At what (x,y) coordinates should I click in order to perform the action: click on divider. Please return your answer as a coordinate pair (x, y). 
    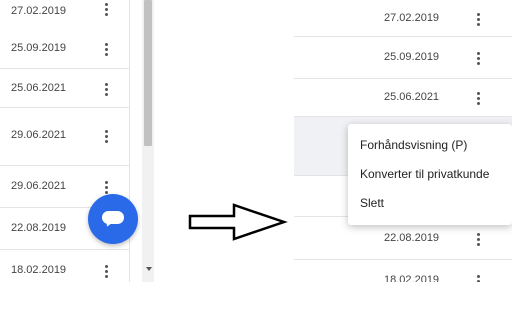
    Looking at the image, I should click on (129, 141).